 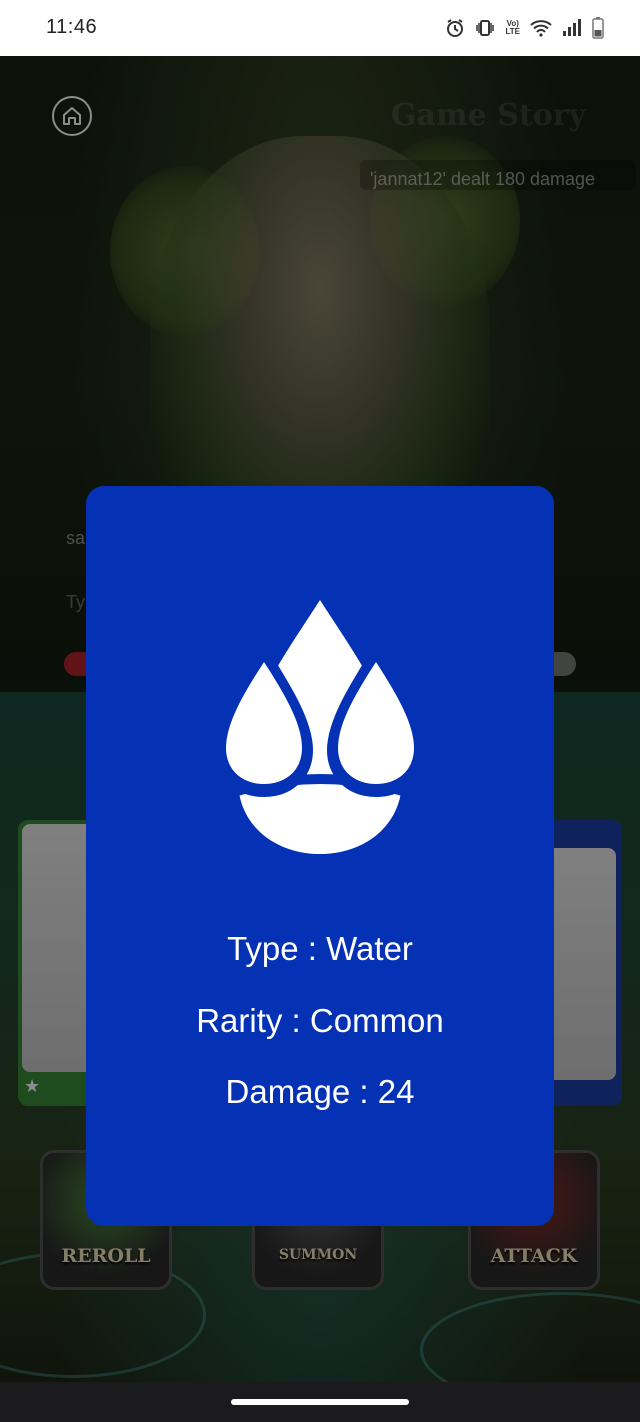 I want to click on card-rarity: Rarity : Common, so click(x=320, y=1020).